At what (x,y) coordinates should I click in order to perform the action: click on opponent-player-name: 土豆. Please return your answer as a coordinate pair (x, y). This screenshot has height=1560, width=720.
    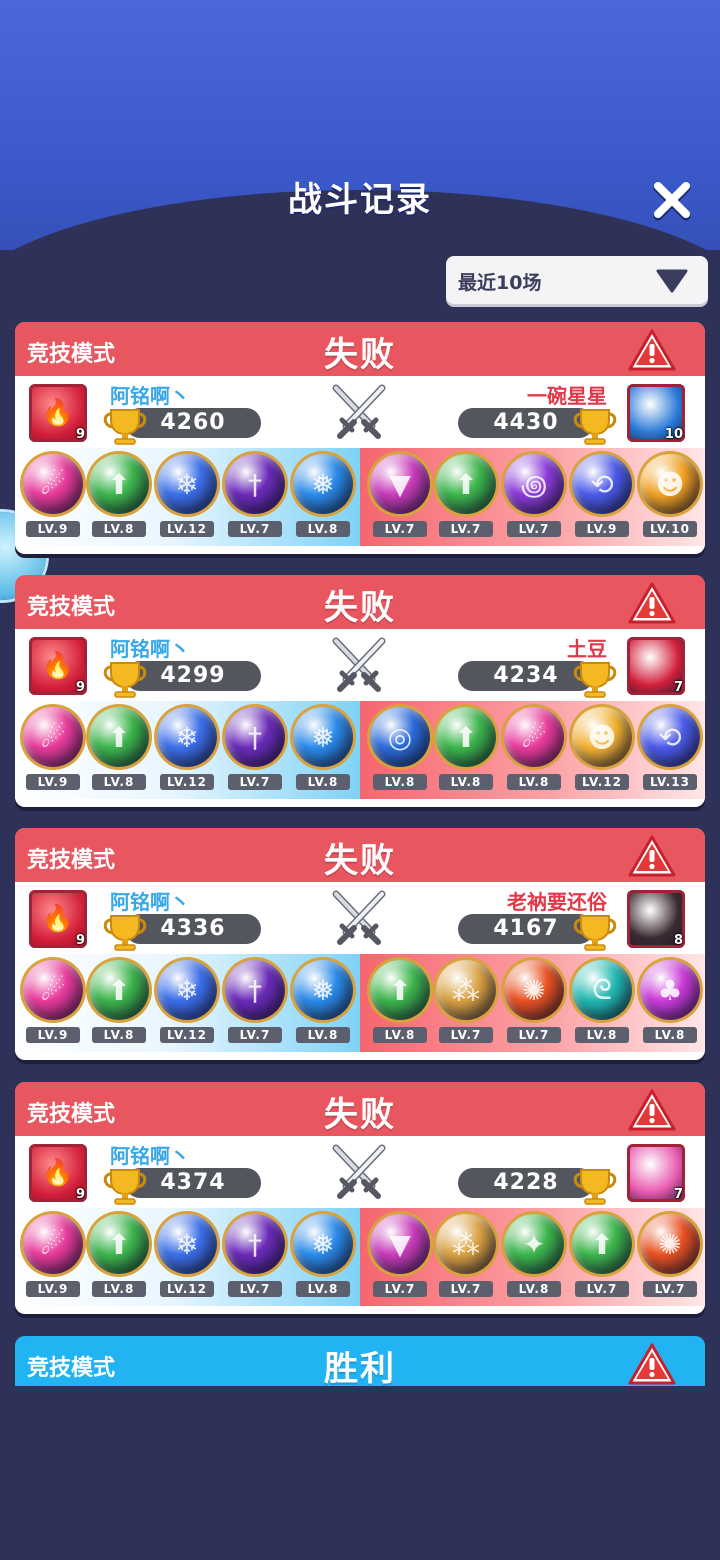
    Looking at the image, I should click on (587, 649).